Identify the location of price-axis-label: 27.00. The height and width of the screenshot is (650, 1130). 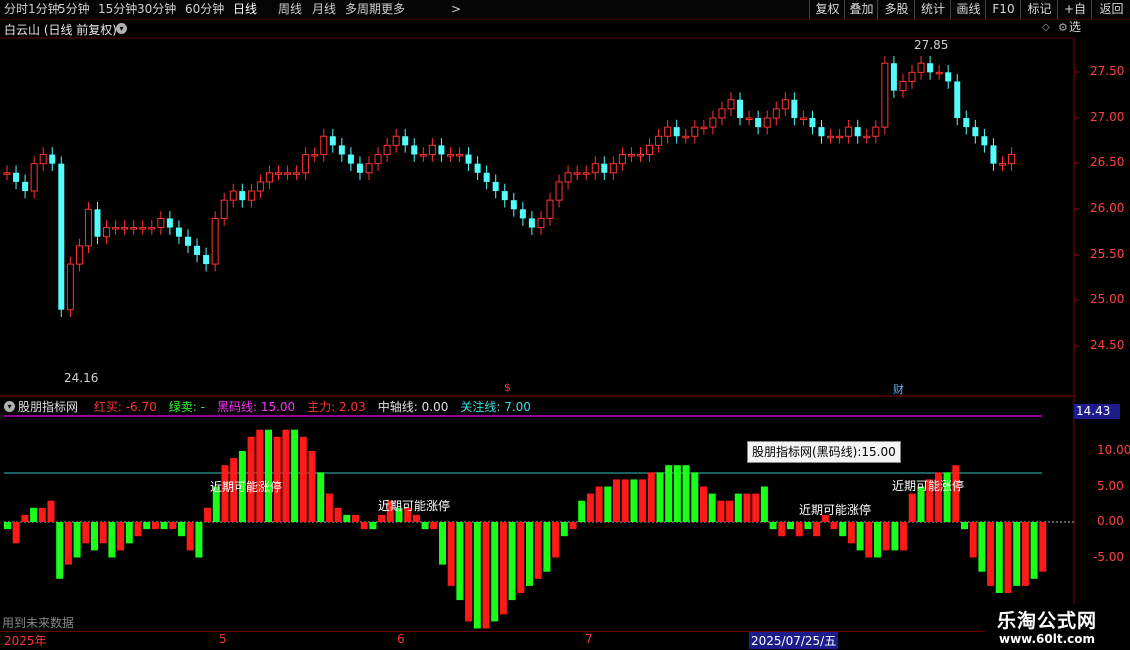
(1107, 117).